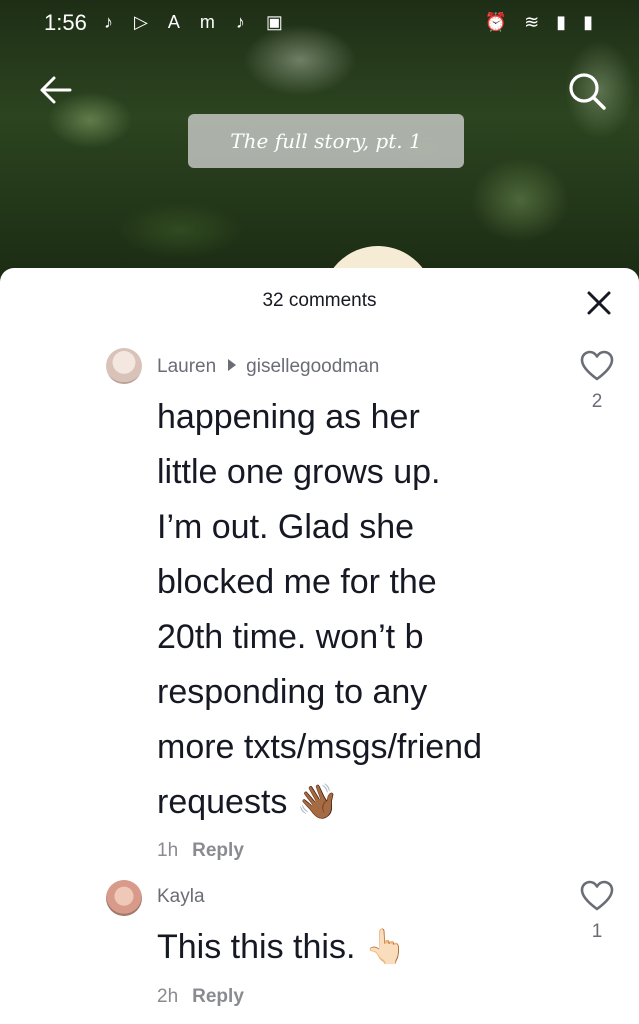 This screenshot has width=639, height=1024. I want to click on comment-time: 1h, so click(168, 850).